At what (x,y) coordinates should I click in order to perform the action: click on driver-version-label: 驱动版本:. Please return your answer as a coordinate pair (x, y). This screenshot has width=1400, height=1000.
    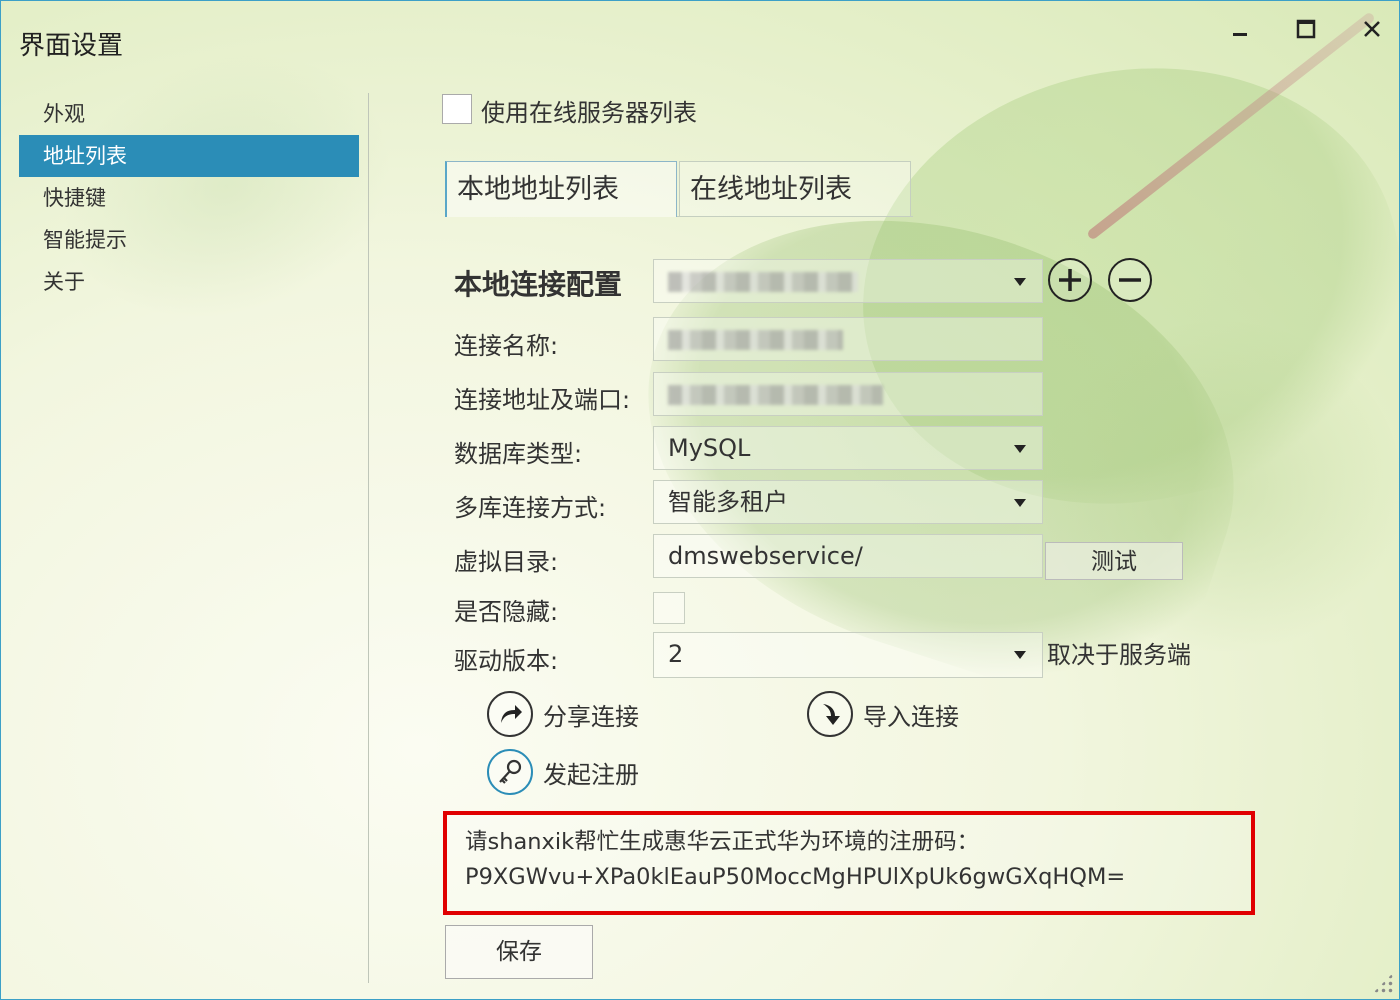
    Looking at the image, I should click on (506, 661).